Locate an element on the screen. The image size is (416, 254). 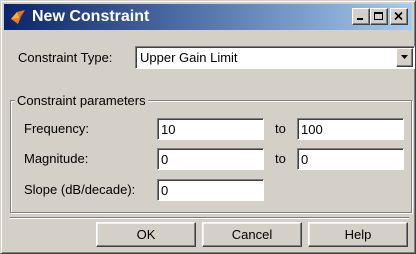
frequency-from-input is located at coordinates (210, 129).